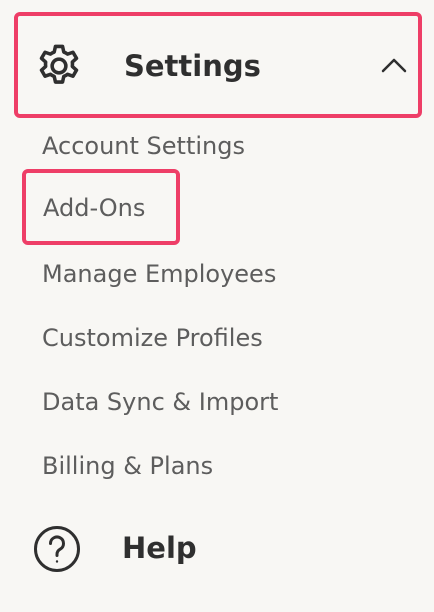 This screenshot has height=612, width=434. I want to click on menu-item-account-settings: Account Settings, so click(143, 146).